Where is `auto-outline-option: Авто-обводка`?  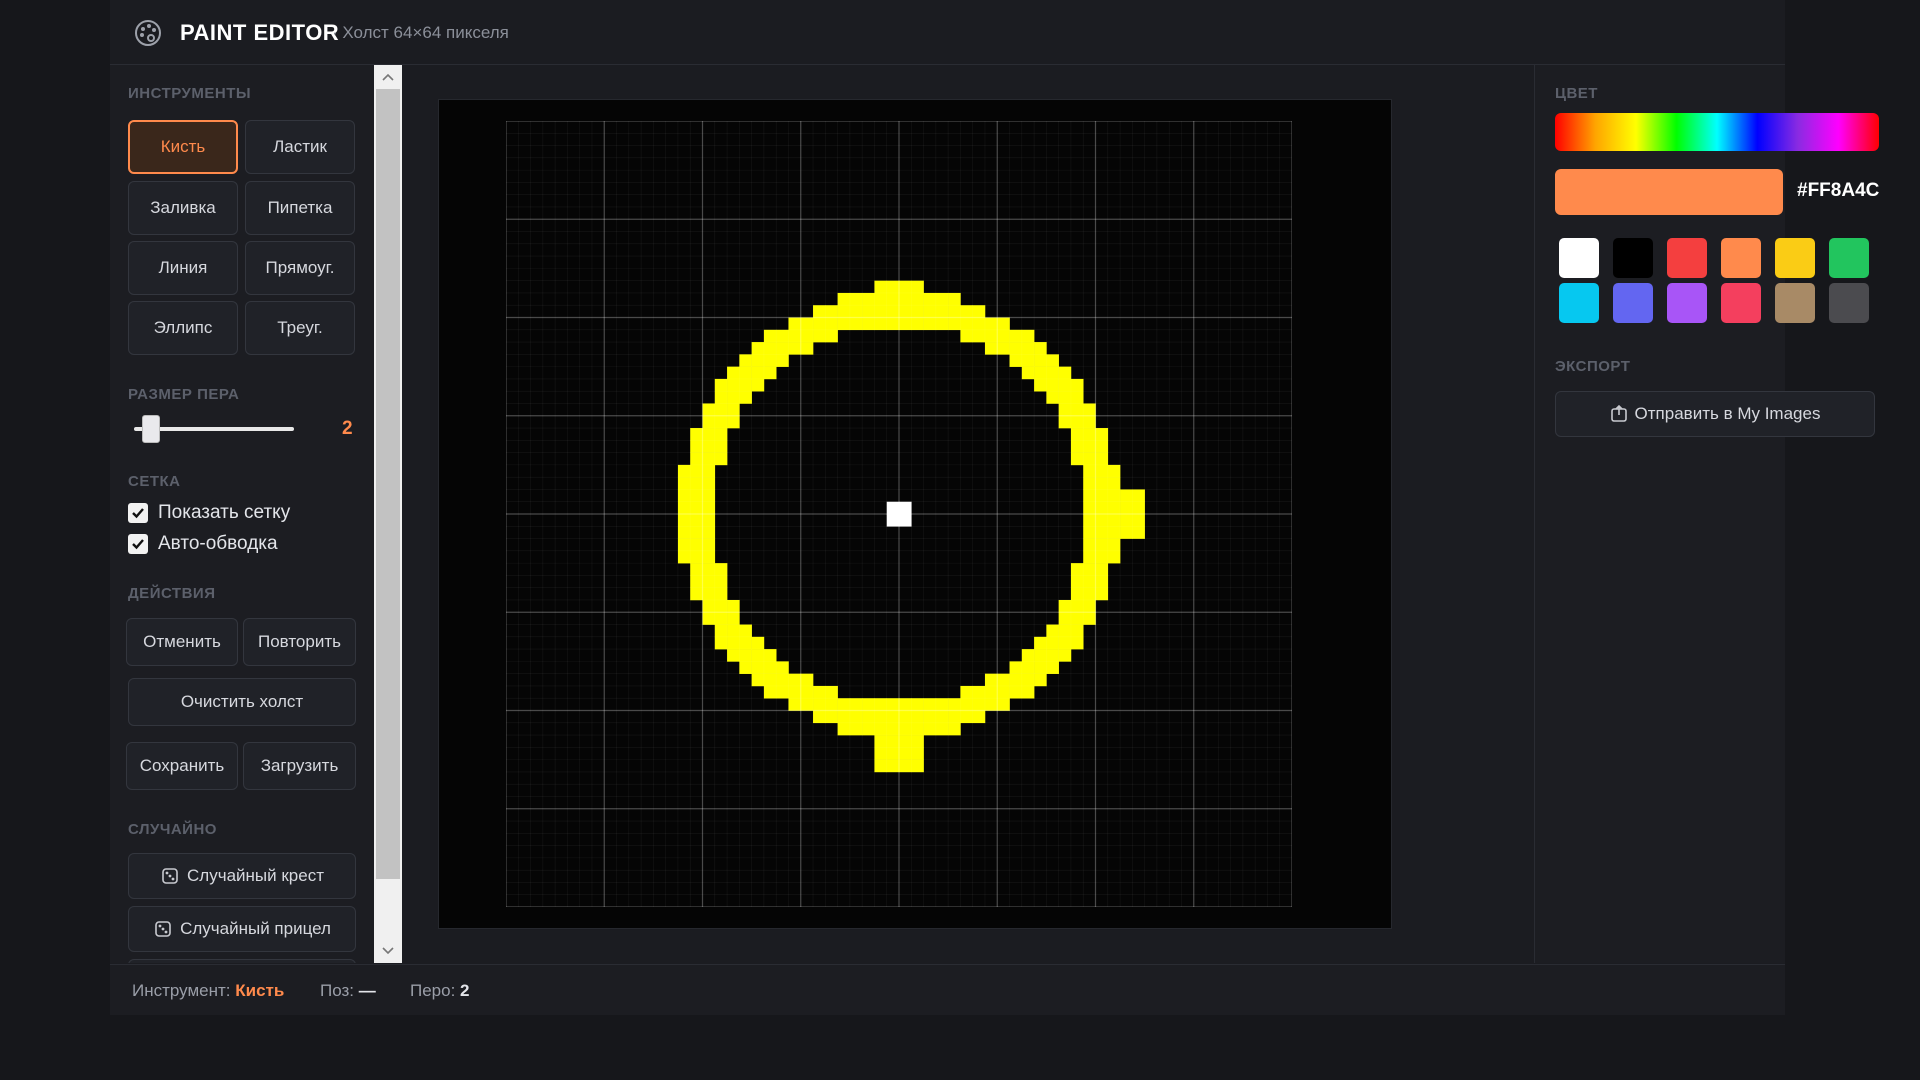 auto-outline-option: Авто-обводка is located at coordinates (203, 544).